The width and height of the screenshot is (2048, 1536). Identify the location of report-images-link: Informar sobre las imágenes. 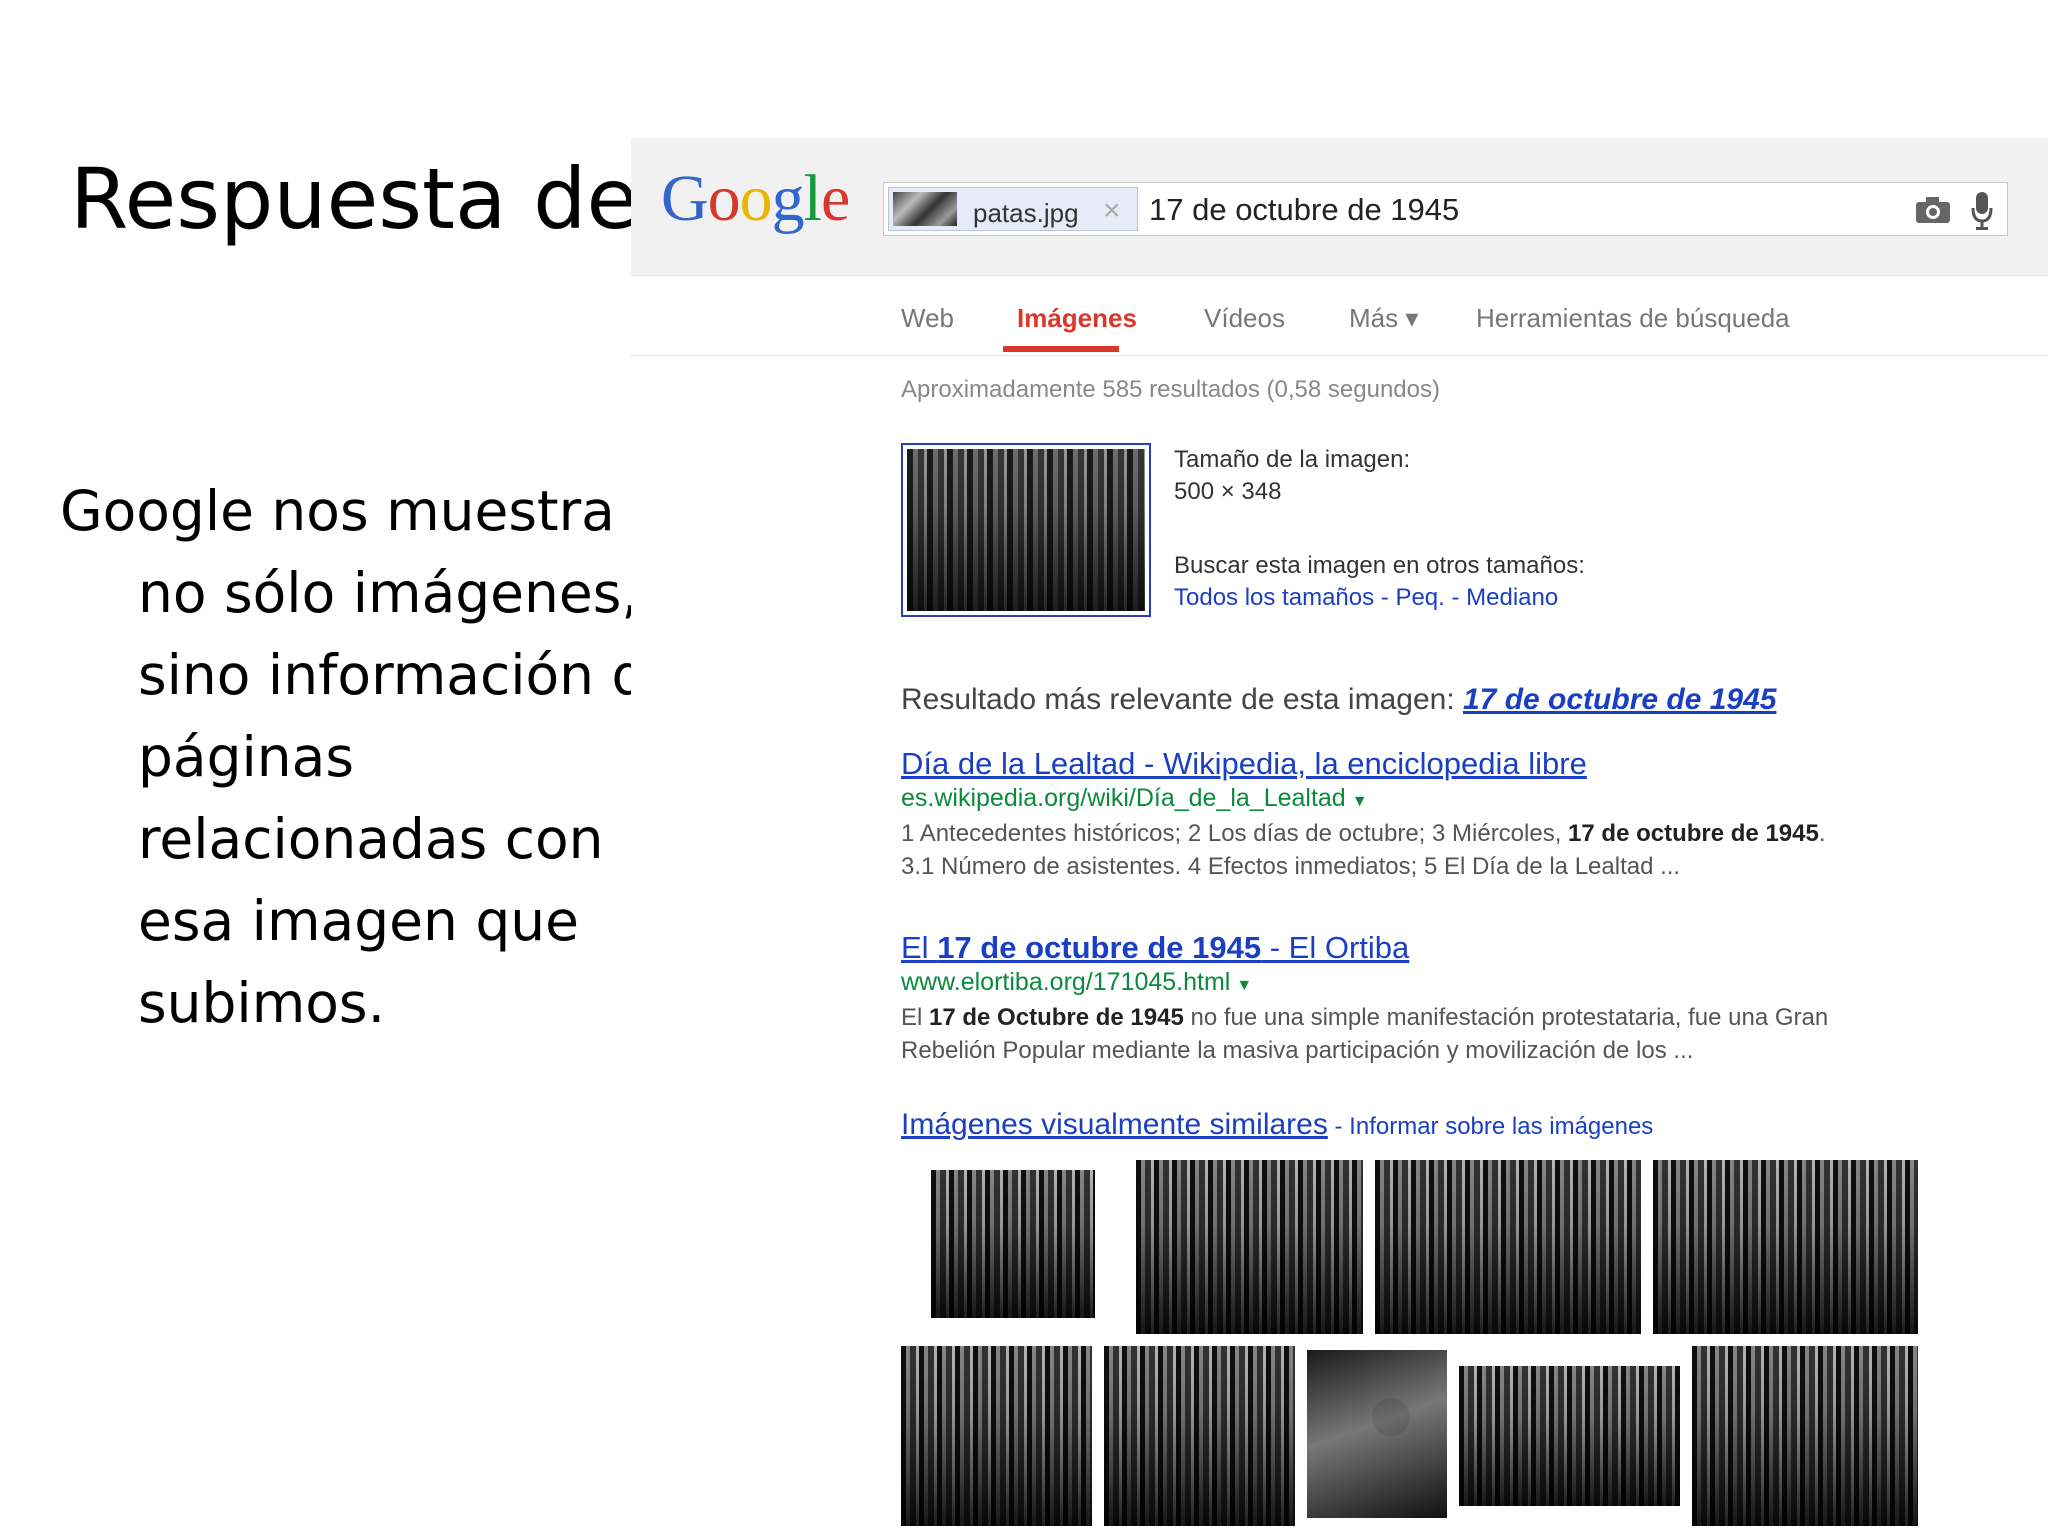
(1501, 1126).